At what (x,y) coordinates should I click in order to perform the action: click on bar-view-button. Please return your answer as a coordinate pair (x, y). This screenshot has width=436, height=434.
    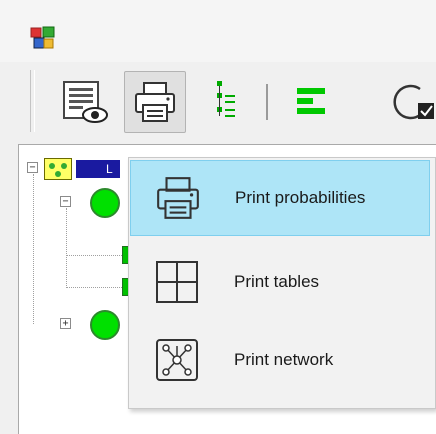
    Looking at the image, I should click on (311, 102).